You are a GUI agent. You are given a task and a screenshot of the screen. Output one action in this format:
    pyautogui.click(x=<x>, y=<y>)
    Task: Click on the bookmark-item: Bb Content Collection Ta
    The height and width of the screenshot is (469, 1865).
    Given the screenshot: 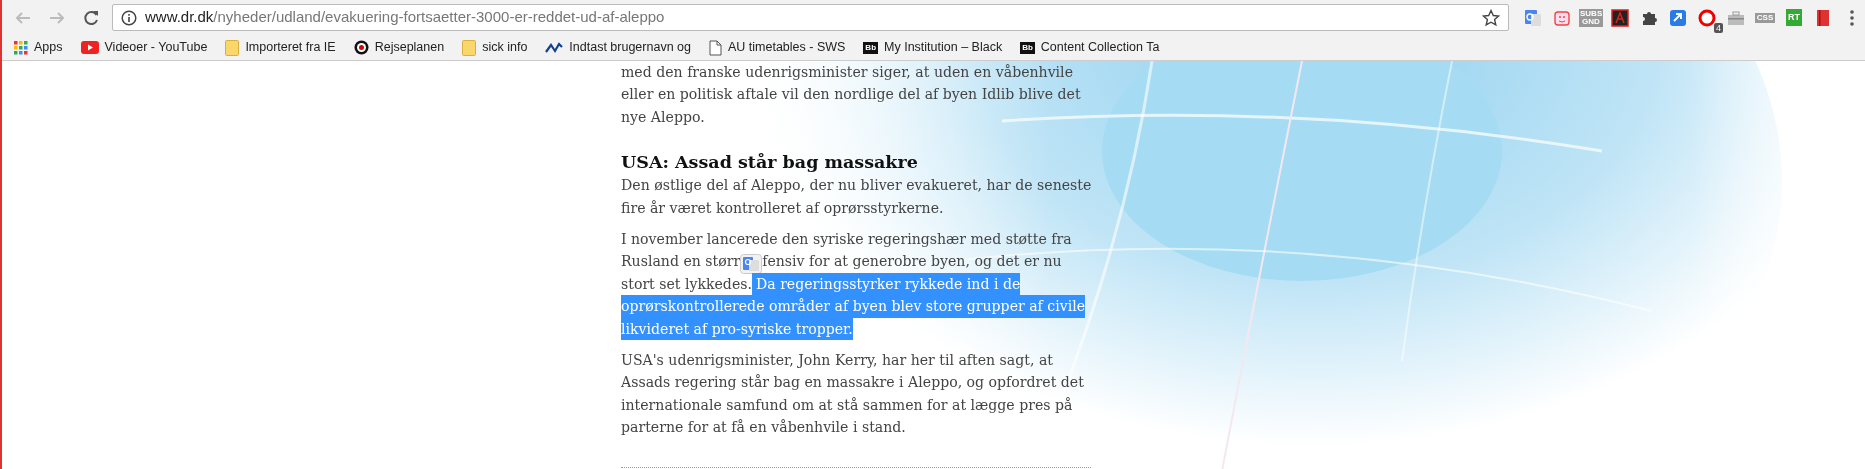 What is the action you would take?
    pyautogui.click(x=1090, y=47)
    